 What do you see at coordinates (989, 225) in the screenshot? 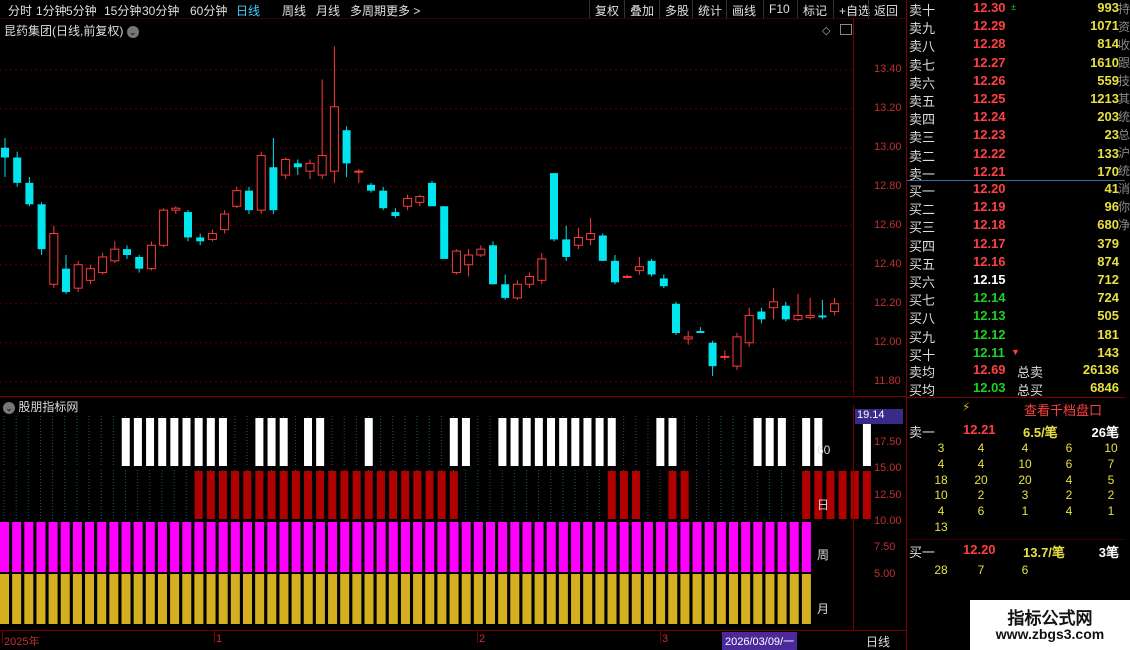
I see `ob-price: 12.18` at bounding box center [989, 225].